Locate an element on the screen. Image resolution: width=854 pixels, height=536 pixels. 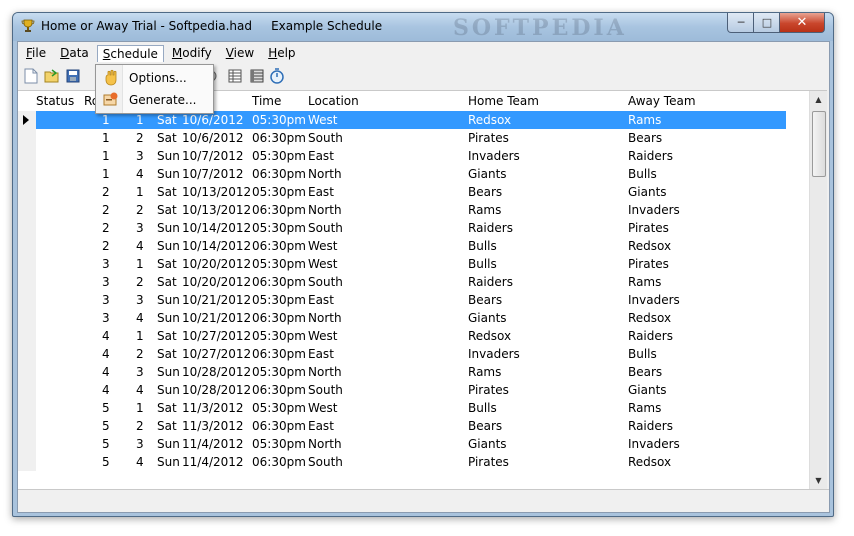
cell-date: 10/14/2012 is located at coordinates (217, 246).